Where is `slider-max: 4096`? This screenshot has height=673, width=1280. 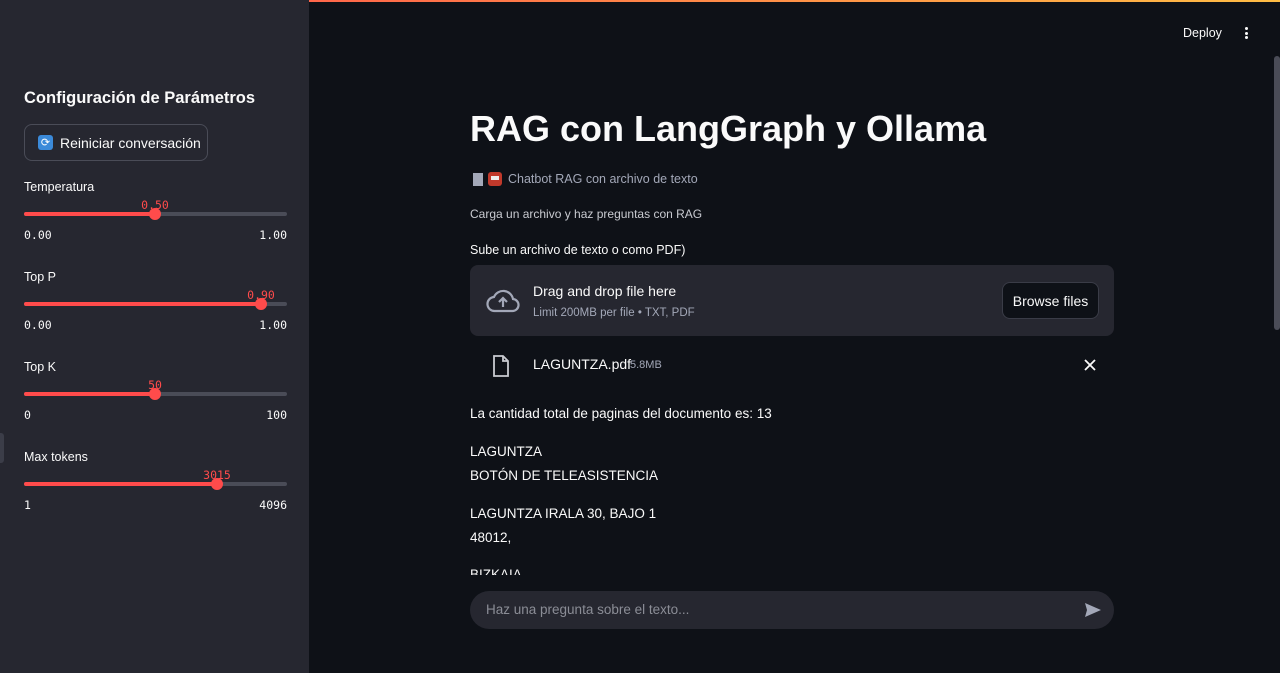 slider-max: 4096 is located at coordinates (273, 505).